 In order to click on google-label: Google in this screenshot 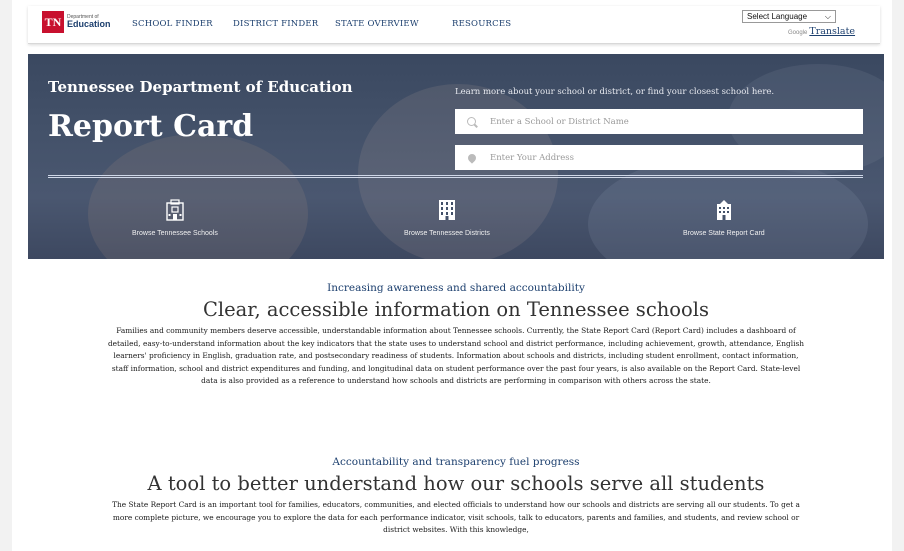, I will do `click(798, 33)`.